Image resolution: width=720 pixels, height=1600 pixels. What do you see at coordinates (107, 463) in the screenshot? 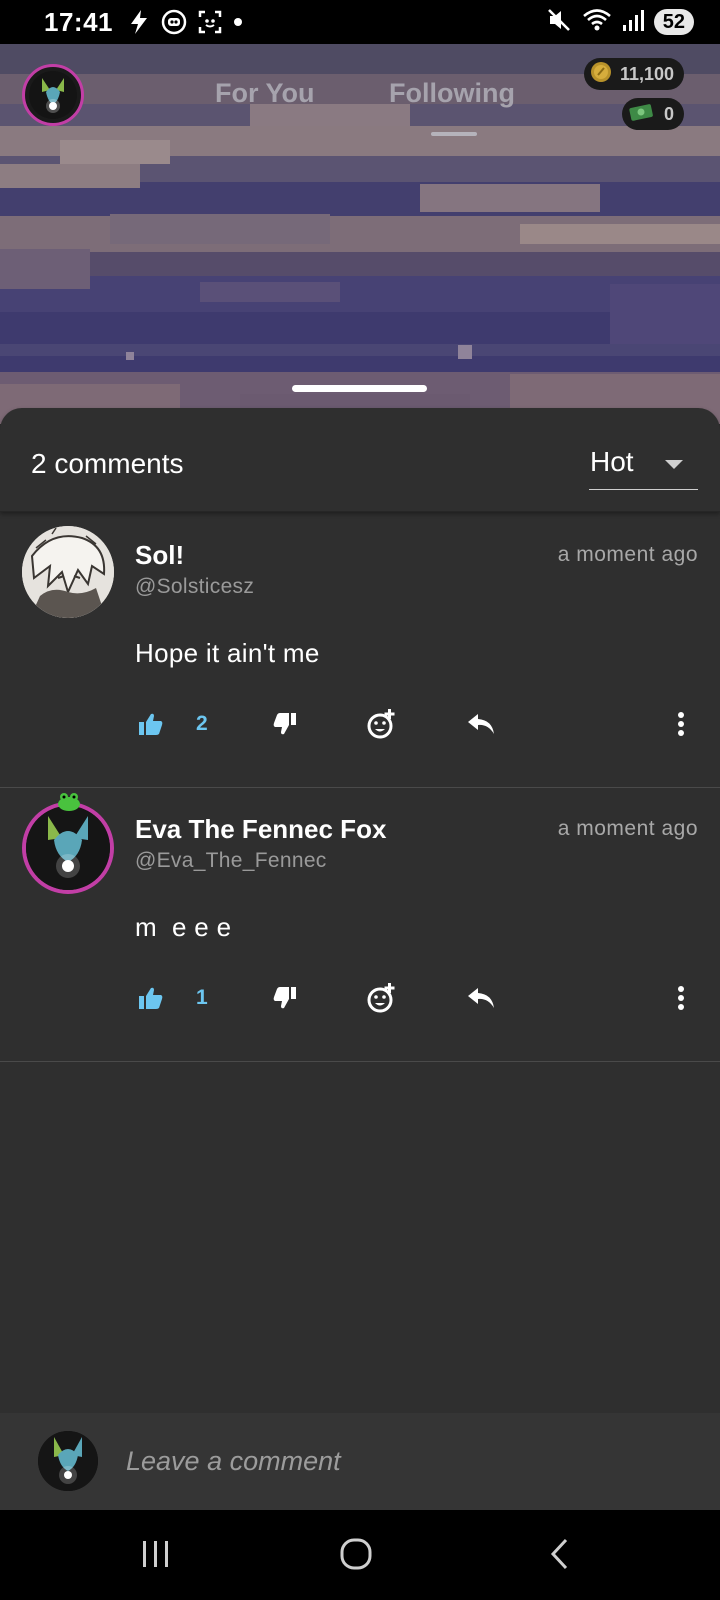
I see `comment-count: 2 comments` at bounding box center [107, 463].